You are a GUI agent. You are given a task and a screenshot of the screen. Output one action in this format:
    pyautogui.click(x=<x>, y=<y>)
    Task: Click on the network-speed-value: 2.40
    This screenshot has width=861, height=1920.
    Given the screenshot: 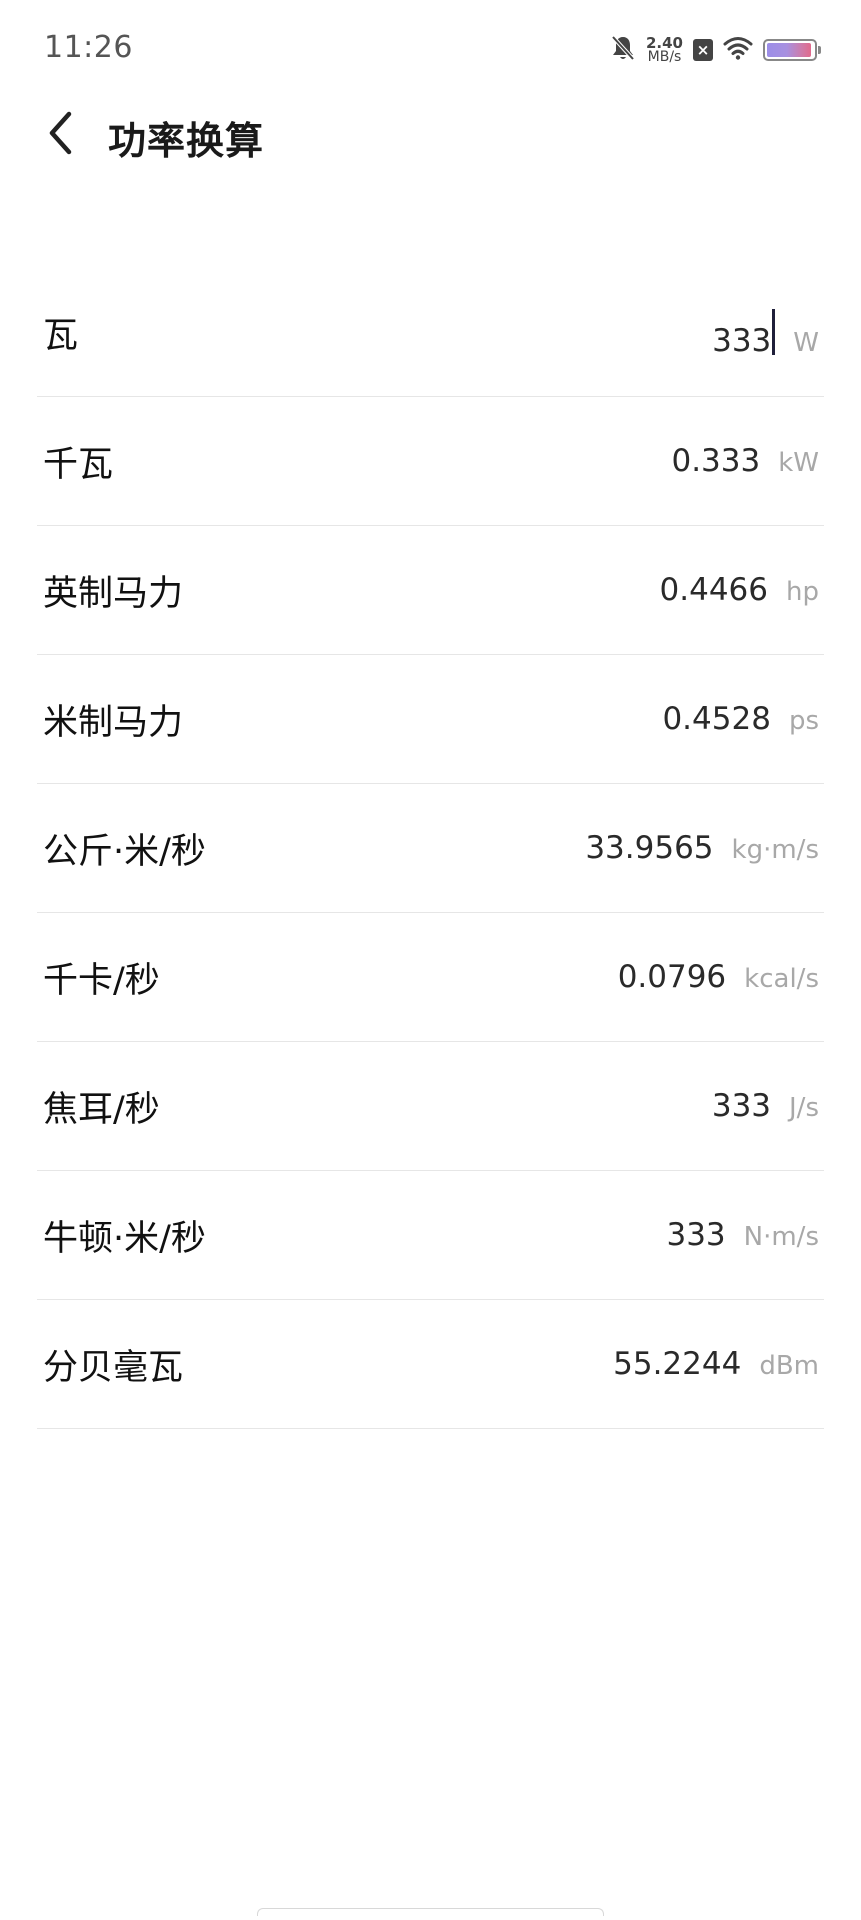 What is the action you would take?
    pyautogui.click(x=664, y=43)
    